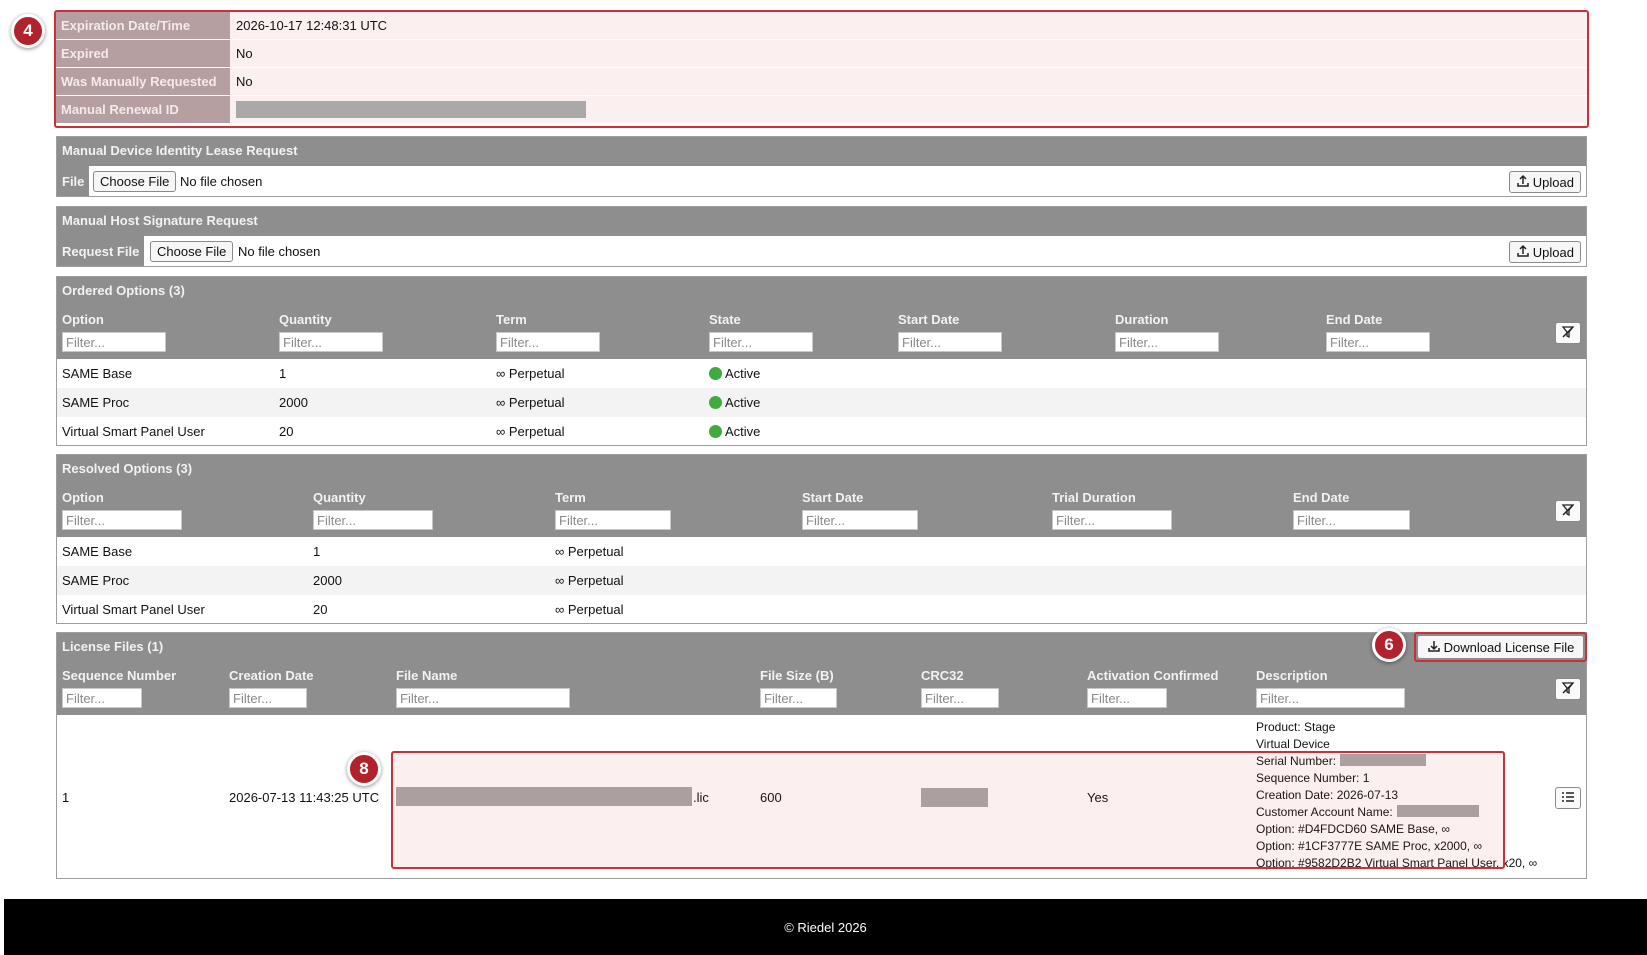  Describe the element at coordinates (28, 31) in the screenshot. I see `marker-4: 4` at that location.